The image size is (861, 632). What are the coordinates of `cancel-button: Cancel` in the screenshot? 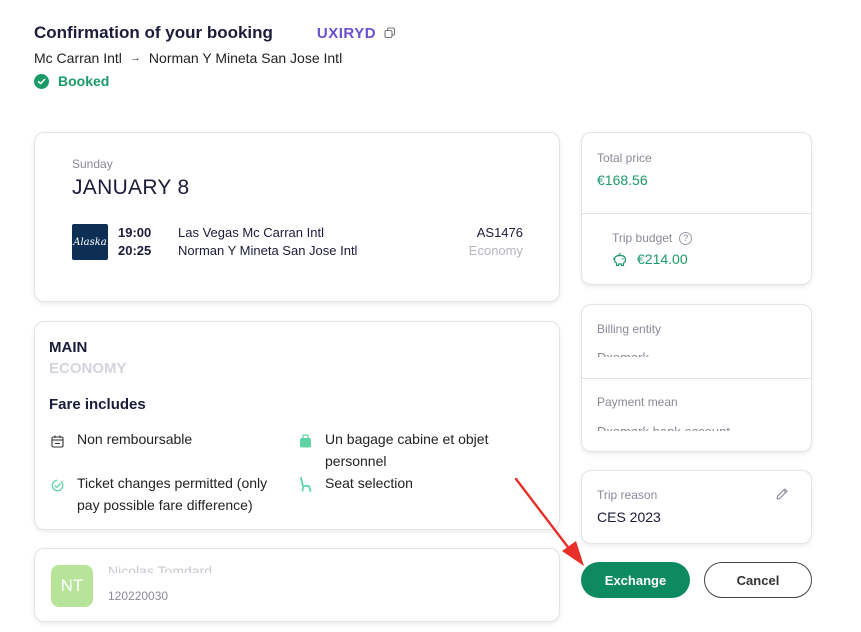 It's located at (758, 580).